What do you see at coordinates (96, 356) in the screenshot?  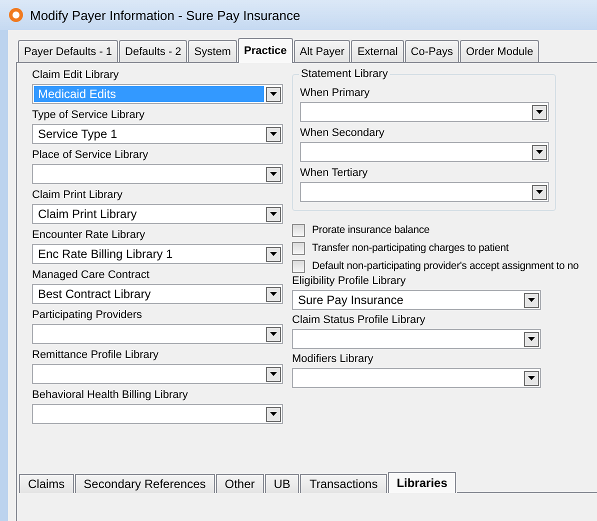 I see `field-label: Remittance Profile Library` at bounding box center [96, 356].